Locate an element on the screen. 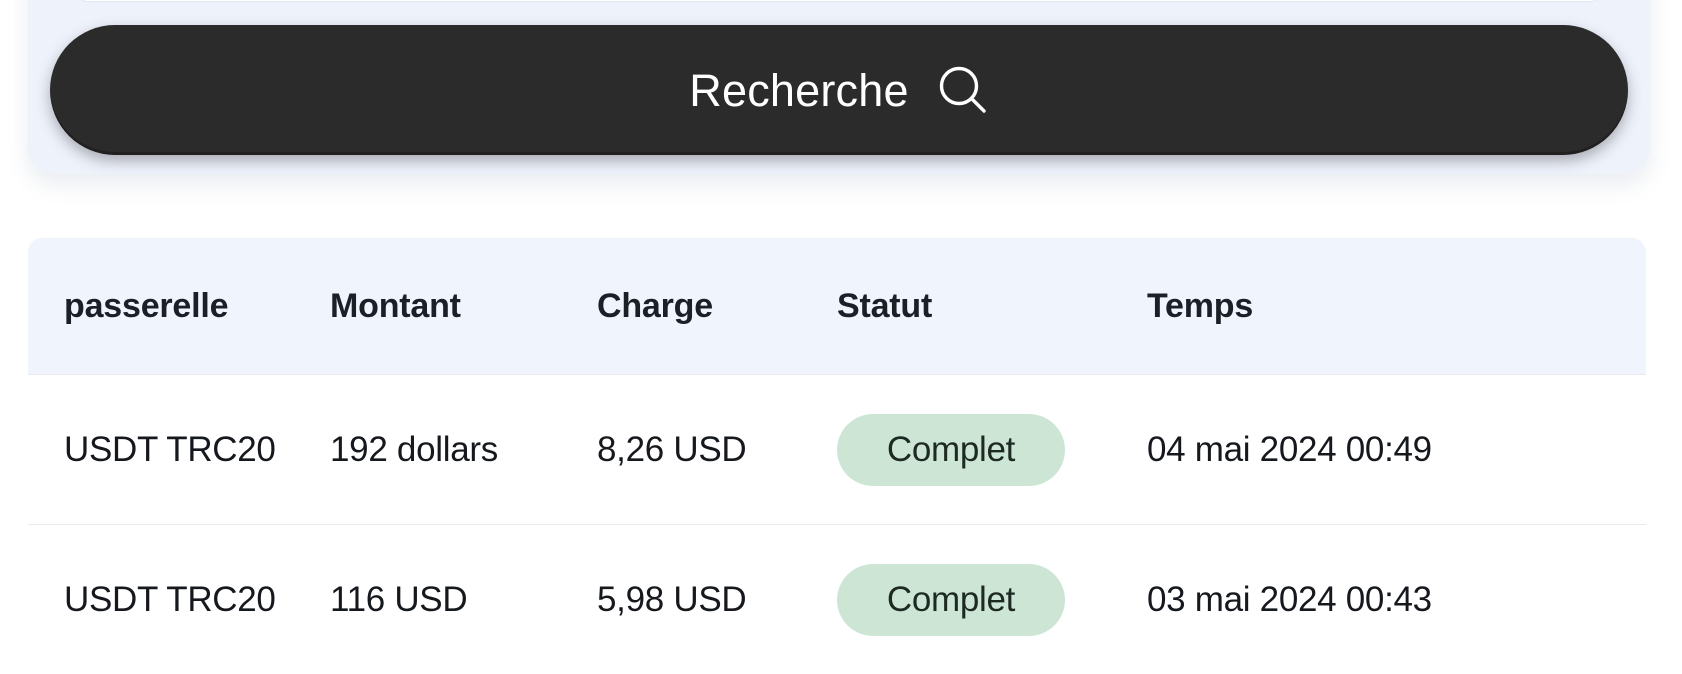 Image resolution: width=1682 pixels, height=674 pixels. cell-charge: 8,26 USD is located at coordinates (672, 449).